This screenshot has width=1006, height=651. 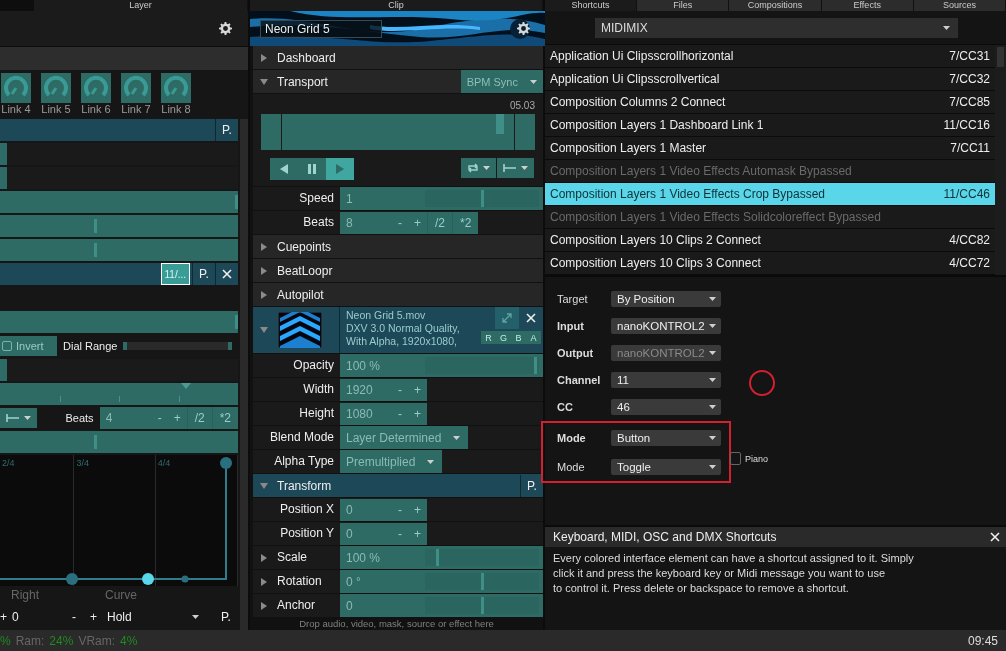 I want to click on shortcut-row: Composition Layers 1 Master 7/CC11, so click(x=770, y=148).